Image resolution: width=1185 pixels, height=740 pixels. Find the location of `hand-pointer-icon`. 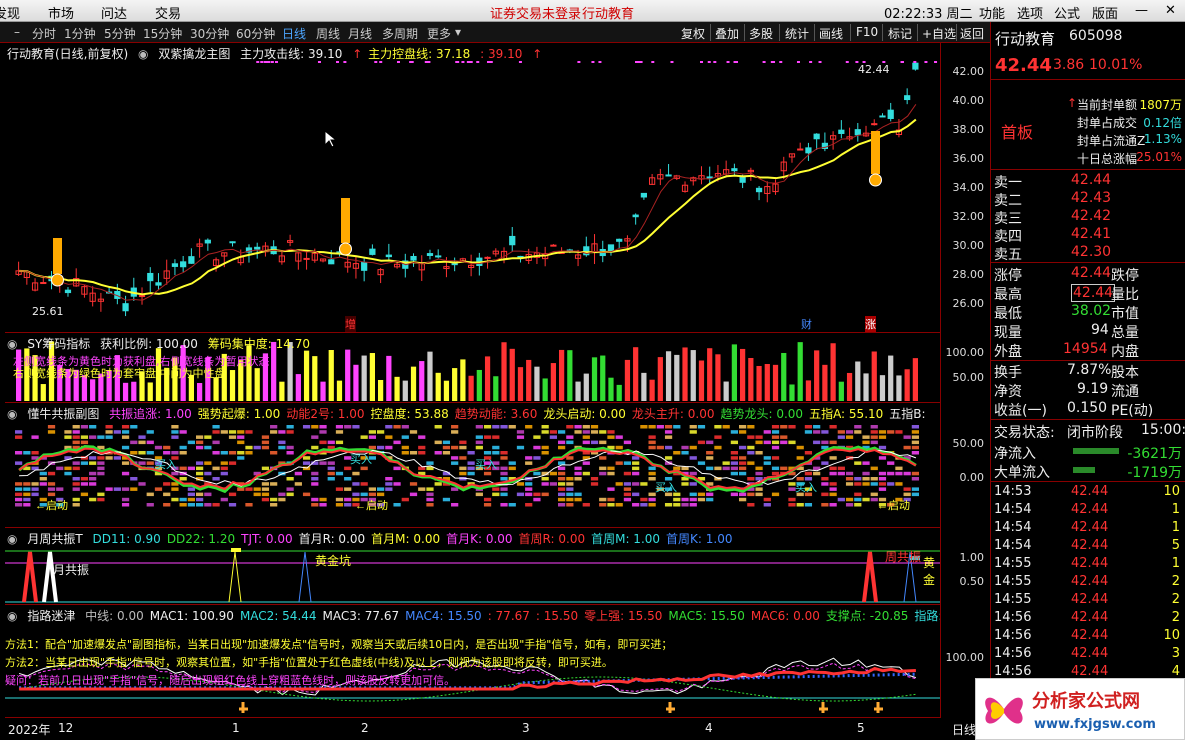

hand-pointer-icon is located at coordinates (823, 707).